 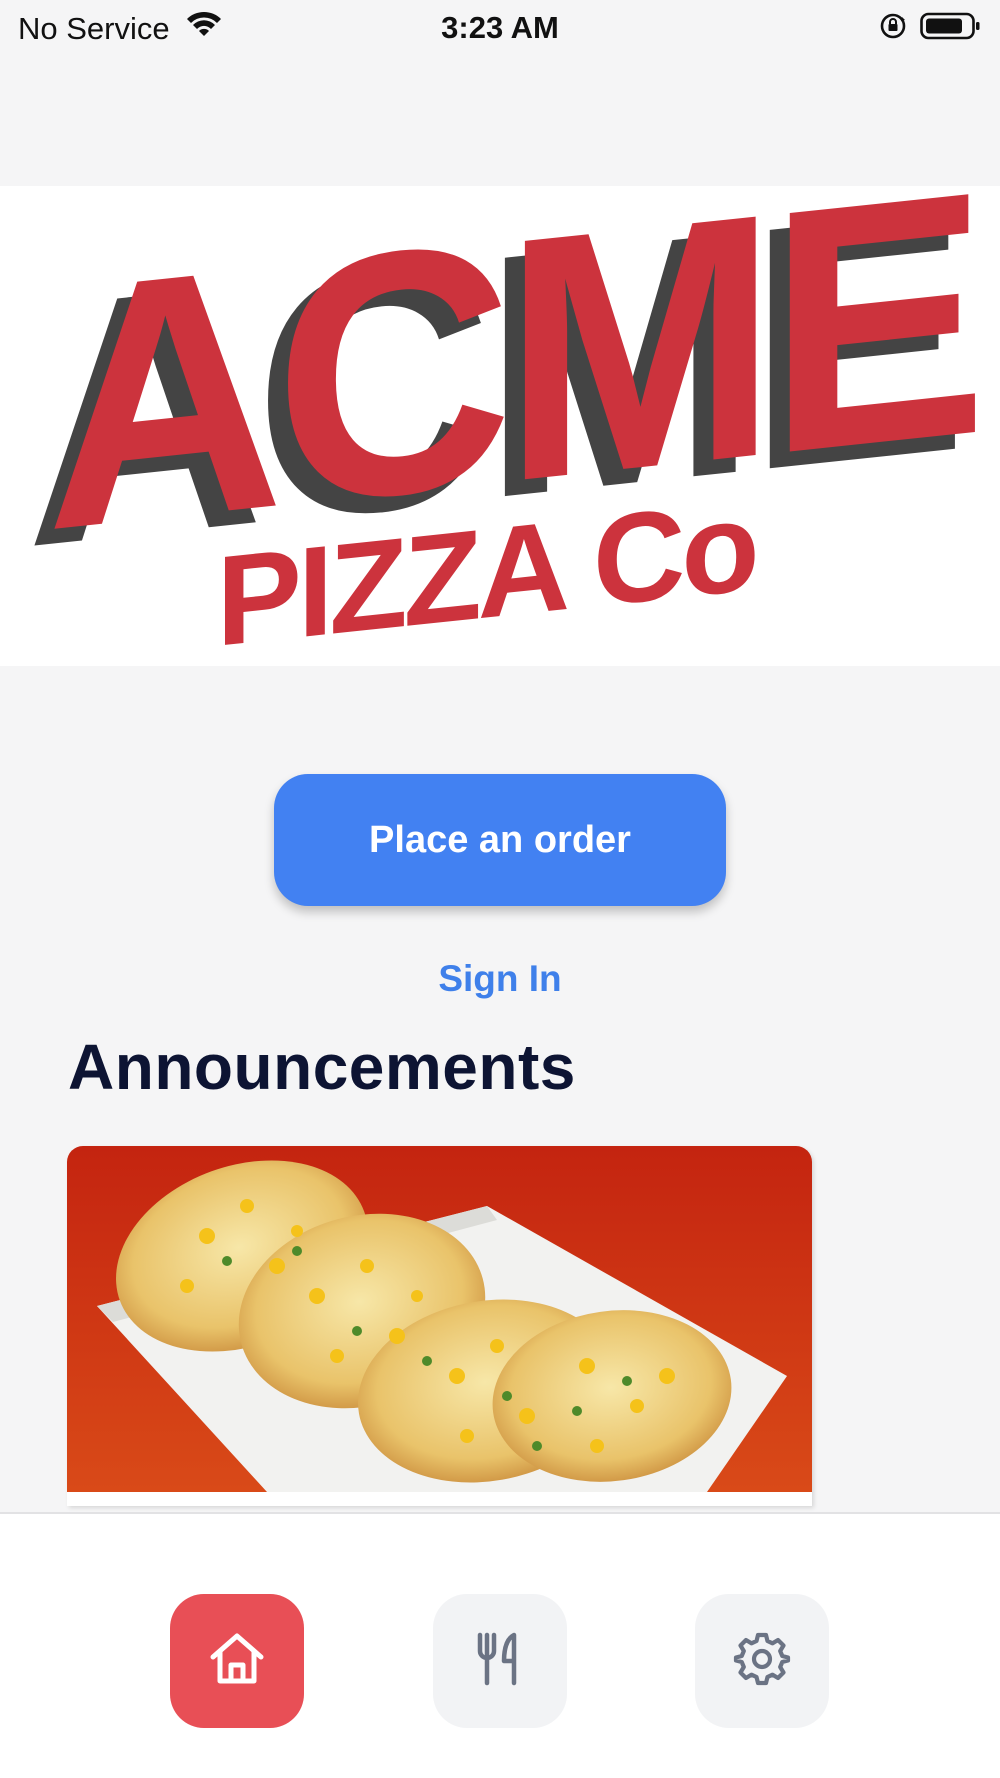 I want to click on bottom-tab-bar, so click(x=500, y=1645).